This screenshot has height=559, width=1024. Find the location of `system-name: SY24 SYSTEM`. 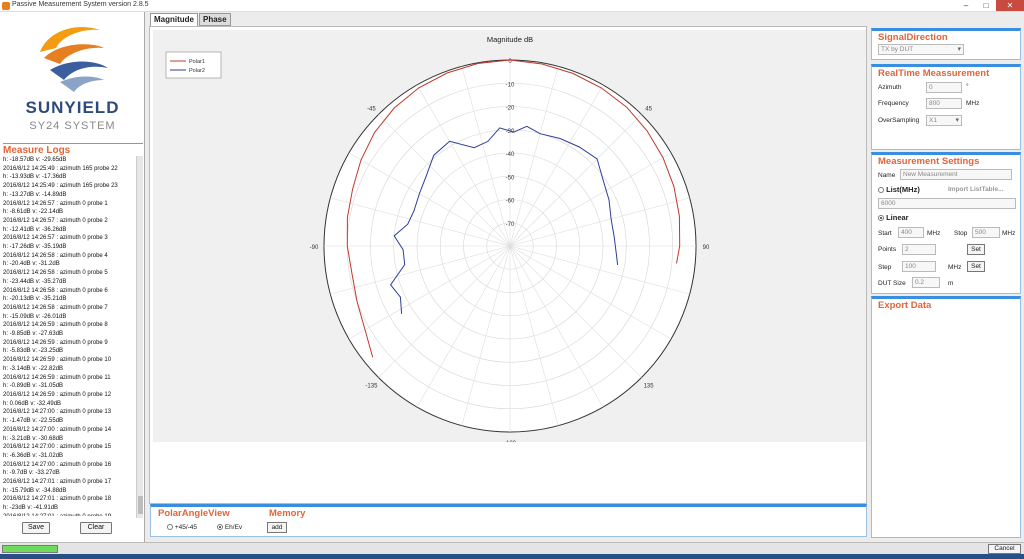

system-name: SY24 SYSTEM is located at coordinates (72, 126).